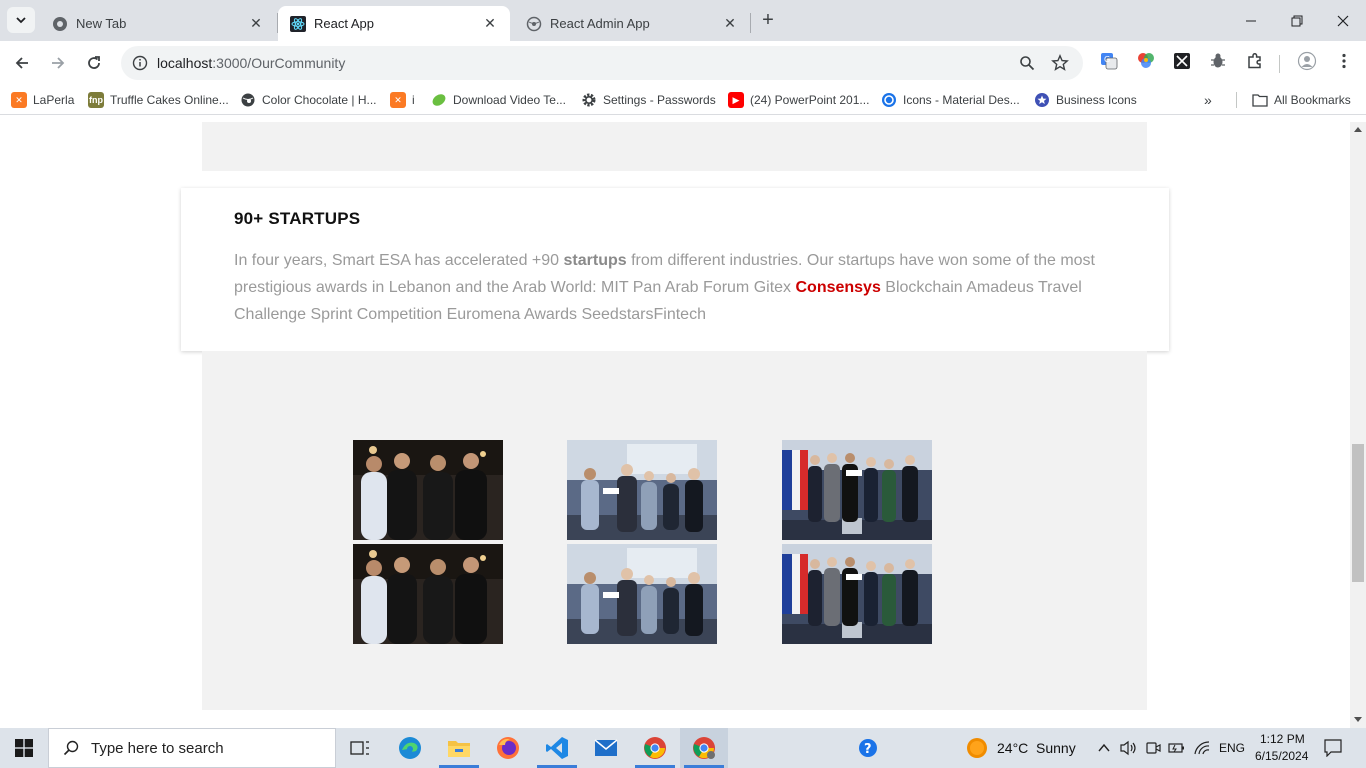 Image resolution: width=1366 pixels, height=768 pixels. Describe the element at coordinates (768, 20) in the screenshot. I see `new-tab-button: +` at that location.